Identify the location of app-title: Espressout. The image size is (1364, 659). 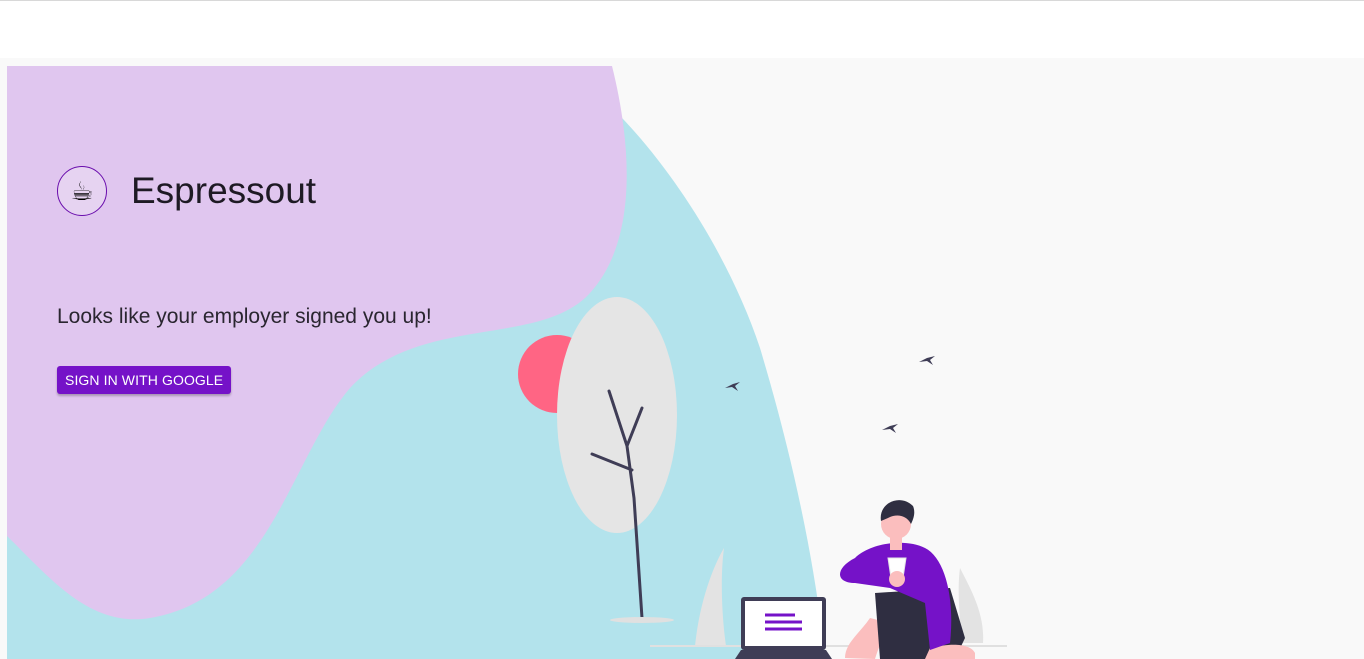
(224, 190).